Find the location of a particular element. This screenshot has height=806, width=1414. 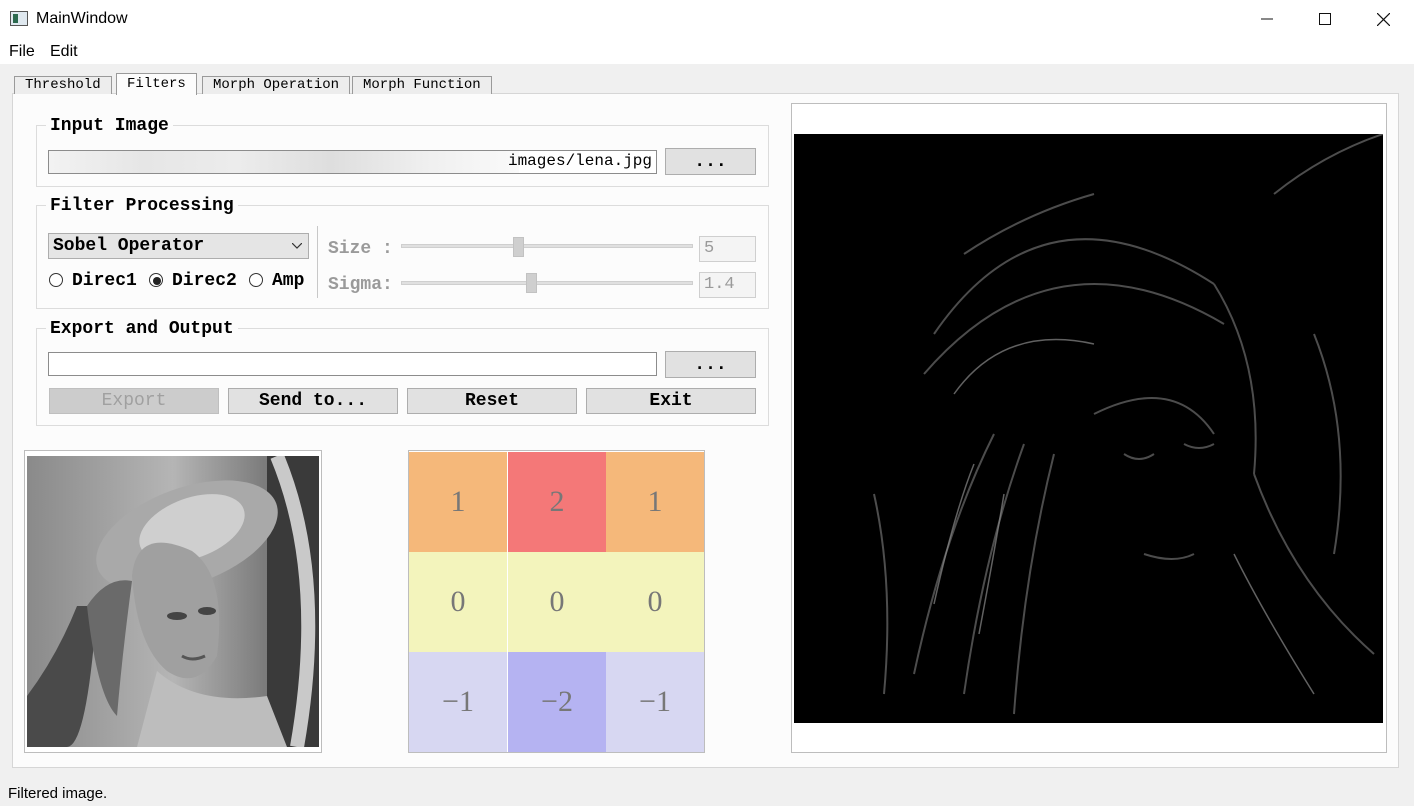

radio-direc1 is located at coordinates (56, 280).